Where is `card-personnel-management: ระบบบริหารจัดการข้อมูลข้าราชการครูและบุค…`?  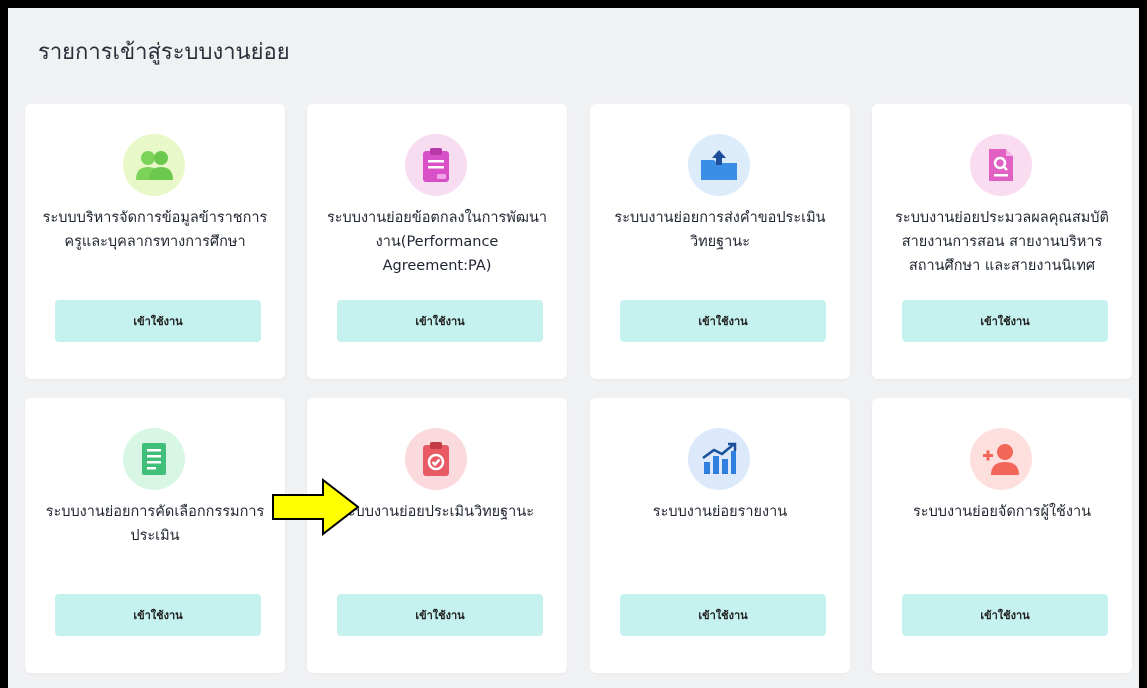 card-personnel-management: ระบบบริหารจัดการข้อมูลข้าราชการครูและบุค… is located at coordinates (155, 241).